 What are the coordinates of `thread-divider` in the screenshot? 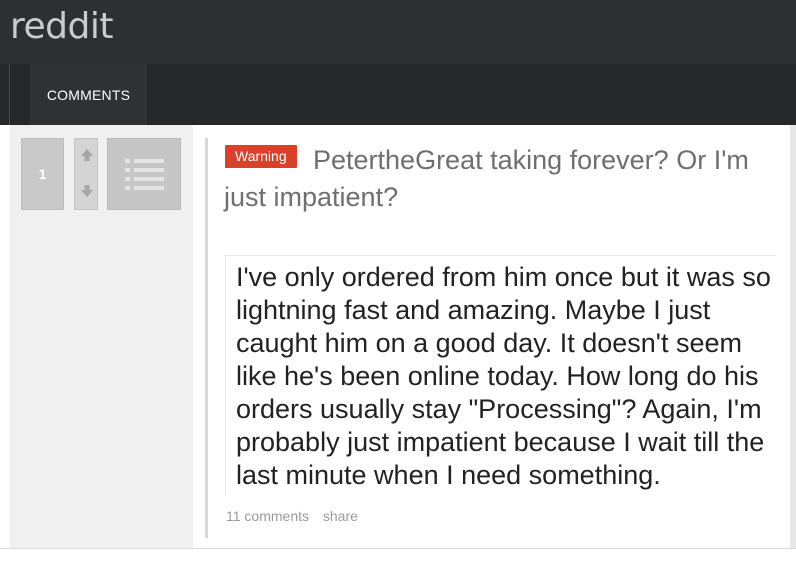 It's located at (206, 338).